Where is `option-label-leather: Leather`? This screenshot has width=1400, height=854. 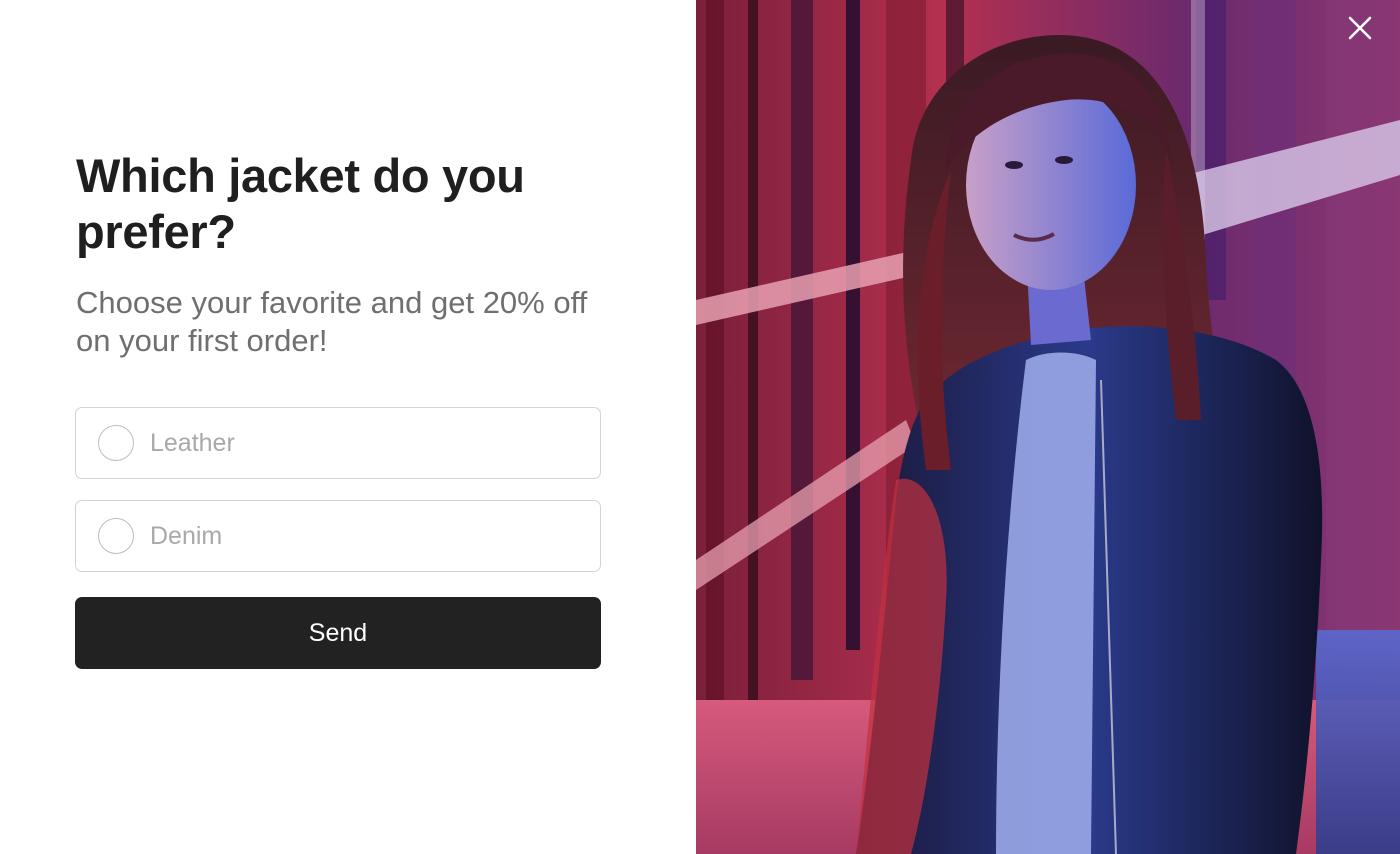
option-label-leather: Leather is located at coordinates (192, 442).